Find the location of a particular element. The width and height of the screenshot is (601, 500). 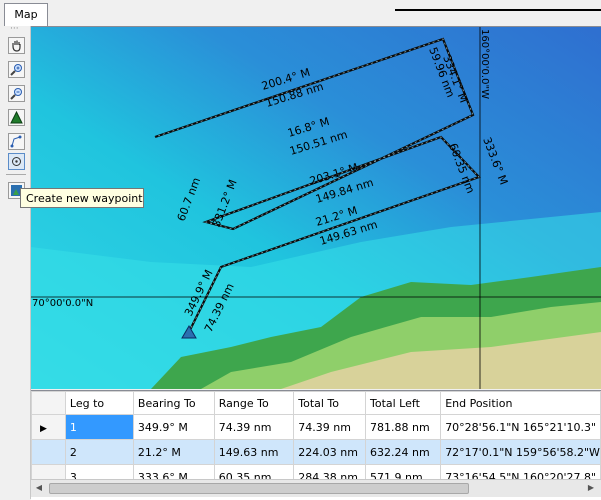

tab-map: Map is located at coordinates (26, 14).